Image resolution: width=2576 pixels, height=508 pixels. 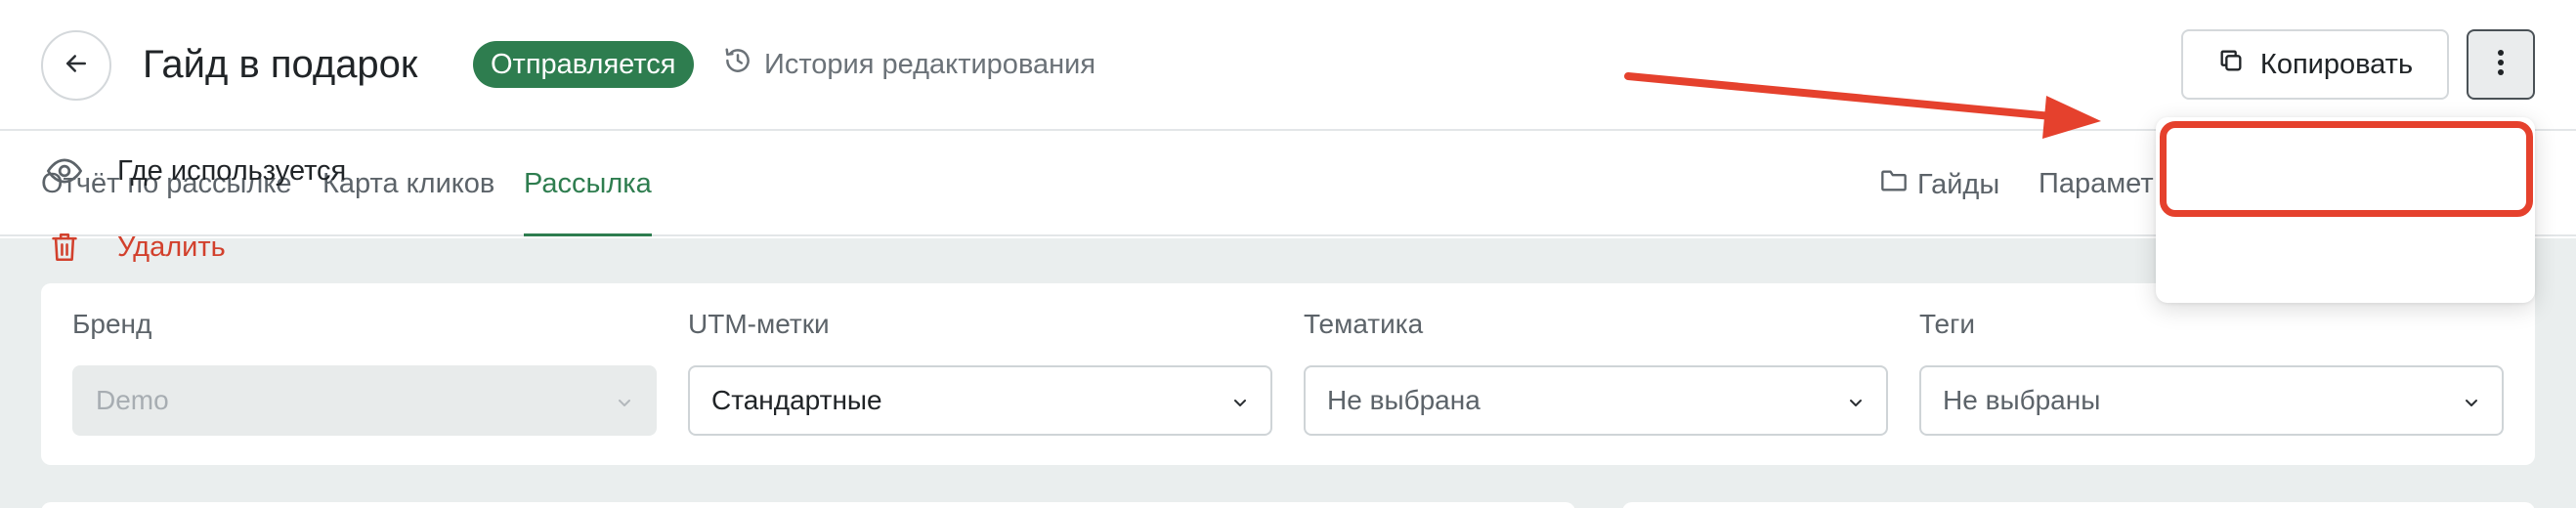 What do you see at coordinates (1364, 324) in the screenshot?
I see `topic-label: Тематика` at bounding box center [1364, 324].